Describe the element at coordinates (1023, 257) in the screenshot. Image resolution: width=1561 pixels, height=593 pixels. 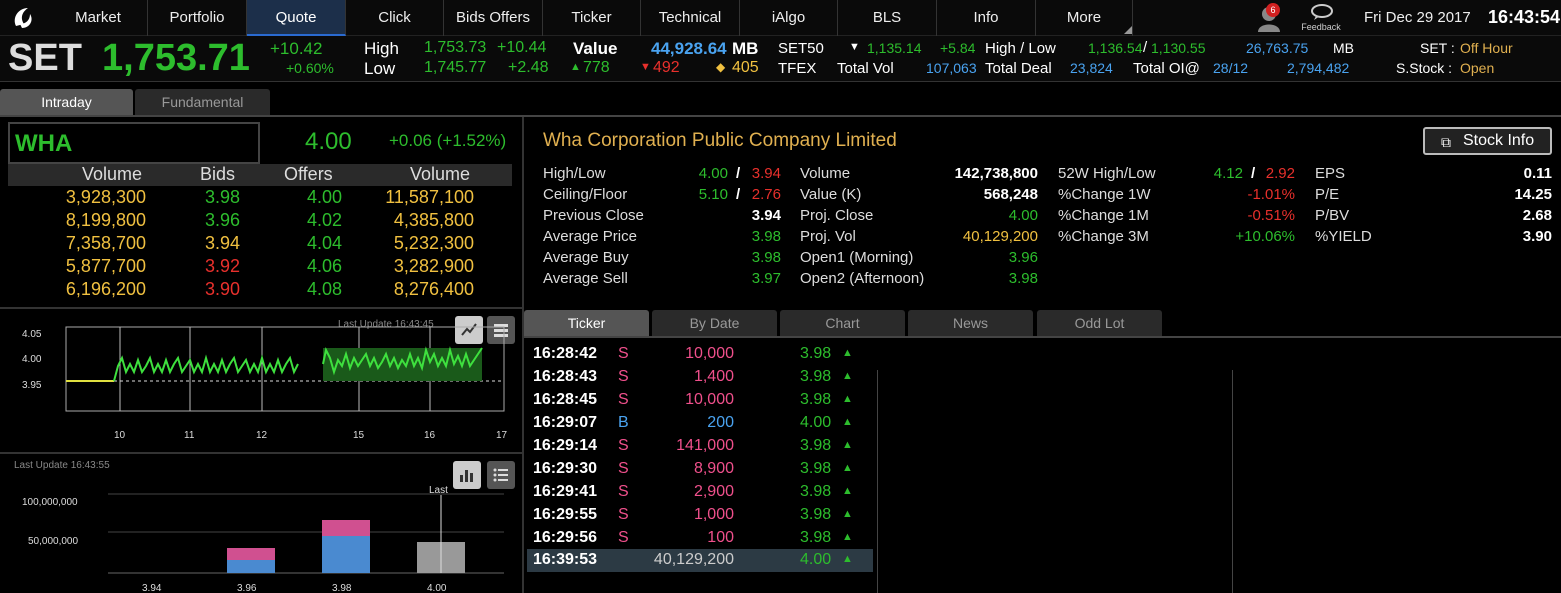
I see `info-value: 3.96` at that location.